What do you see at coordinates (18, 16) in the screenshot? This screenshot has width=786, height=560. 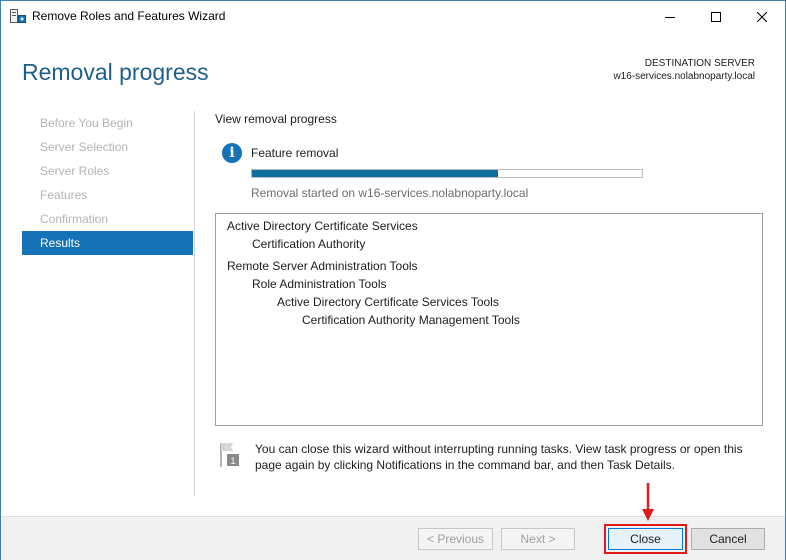 I see `server-manager-icon` at bounding box center [18, 16].